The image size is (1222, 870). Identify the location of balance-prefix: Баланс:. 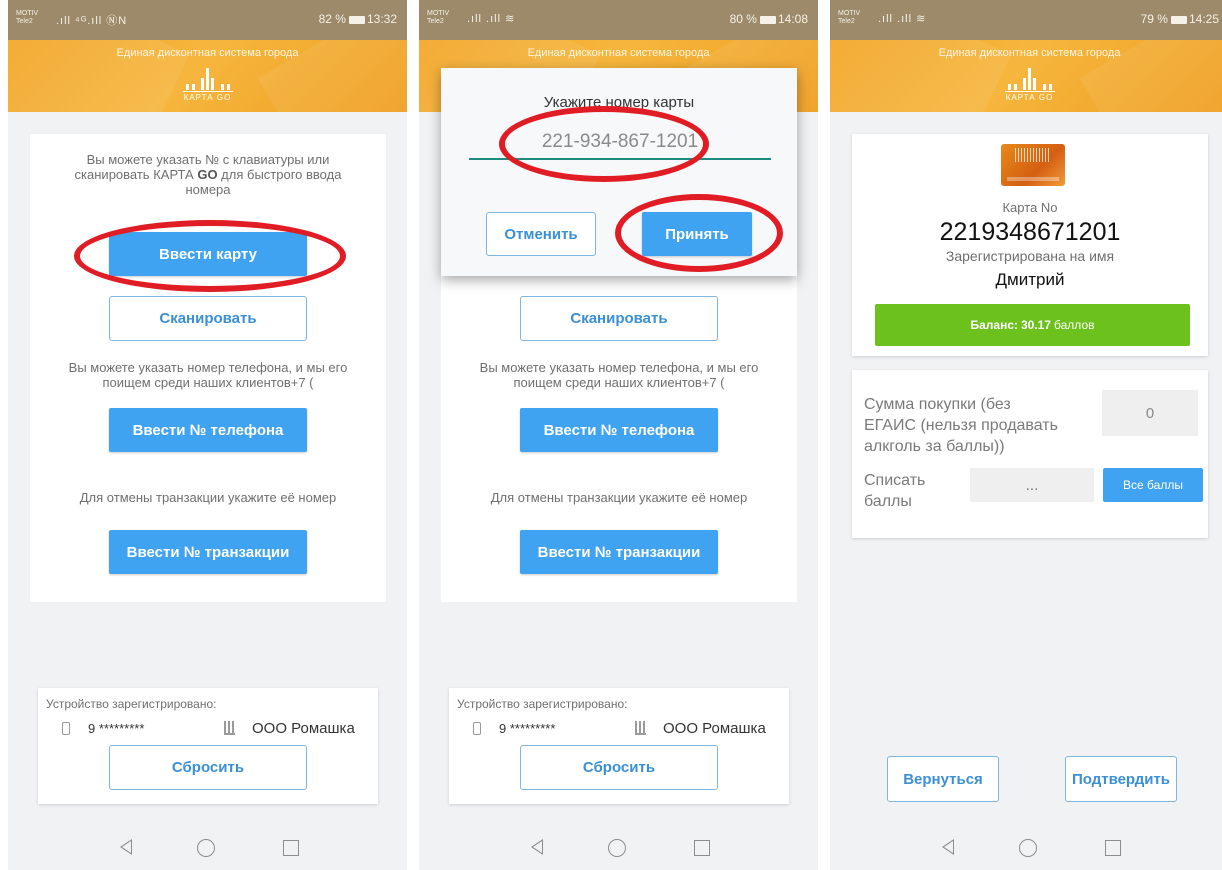
(994, 325).